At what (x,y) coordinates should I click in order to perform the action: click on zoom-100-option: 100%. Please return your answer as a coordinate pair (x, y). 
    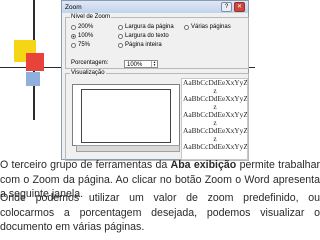
    Looking at the image, I should click on (82, 36).